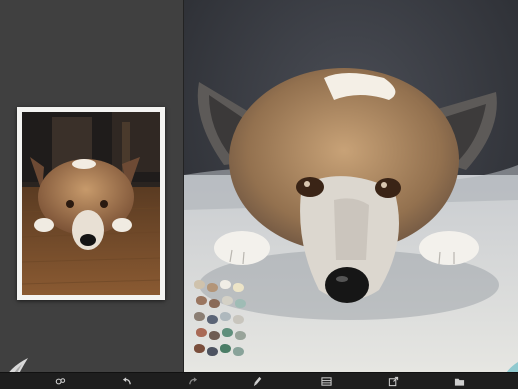 The height and width of the screenshot is (389, 518). I want to click on undo-icon, so click(126, 381).